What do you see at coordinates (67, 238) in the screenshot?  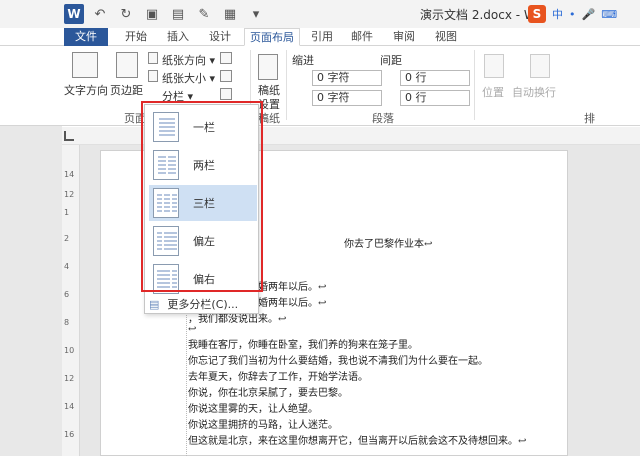 I see `ruler-number: 2` at bounding box center [67, 238].